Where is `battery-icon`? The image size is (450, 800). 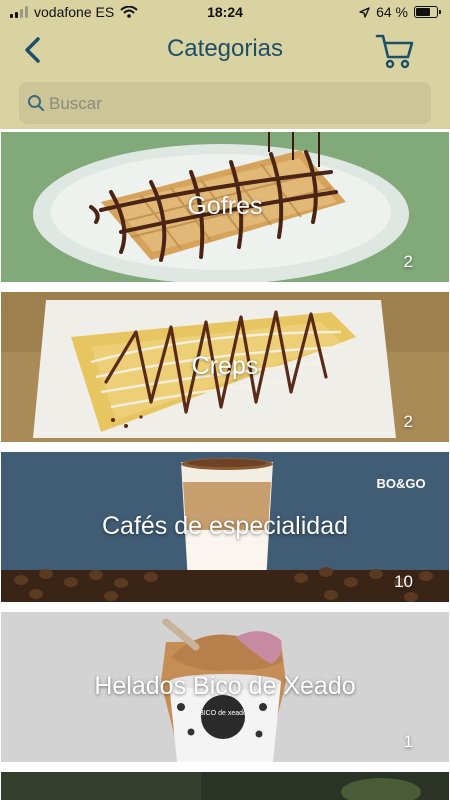 battery-icon is located at coordinates (427, 12).